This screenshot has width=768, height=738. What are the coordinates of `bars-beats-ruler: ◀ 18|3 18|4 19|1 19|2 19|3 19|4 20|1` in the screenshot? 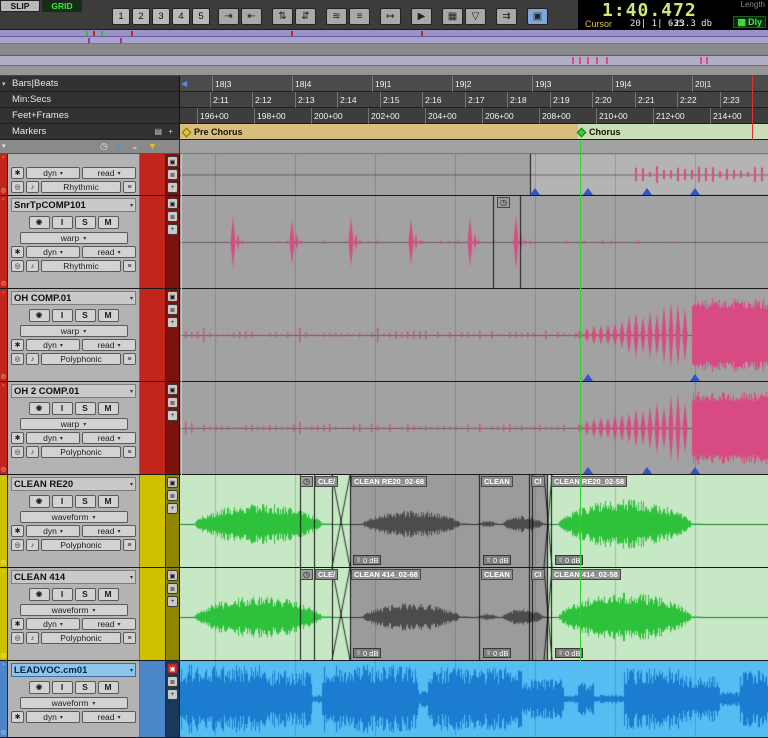 It's located at (474, 84).